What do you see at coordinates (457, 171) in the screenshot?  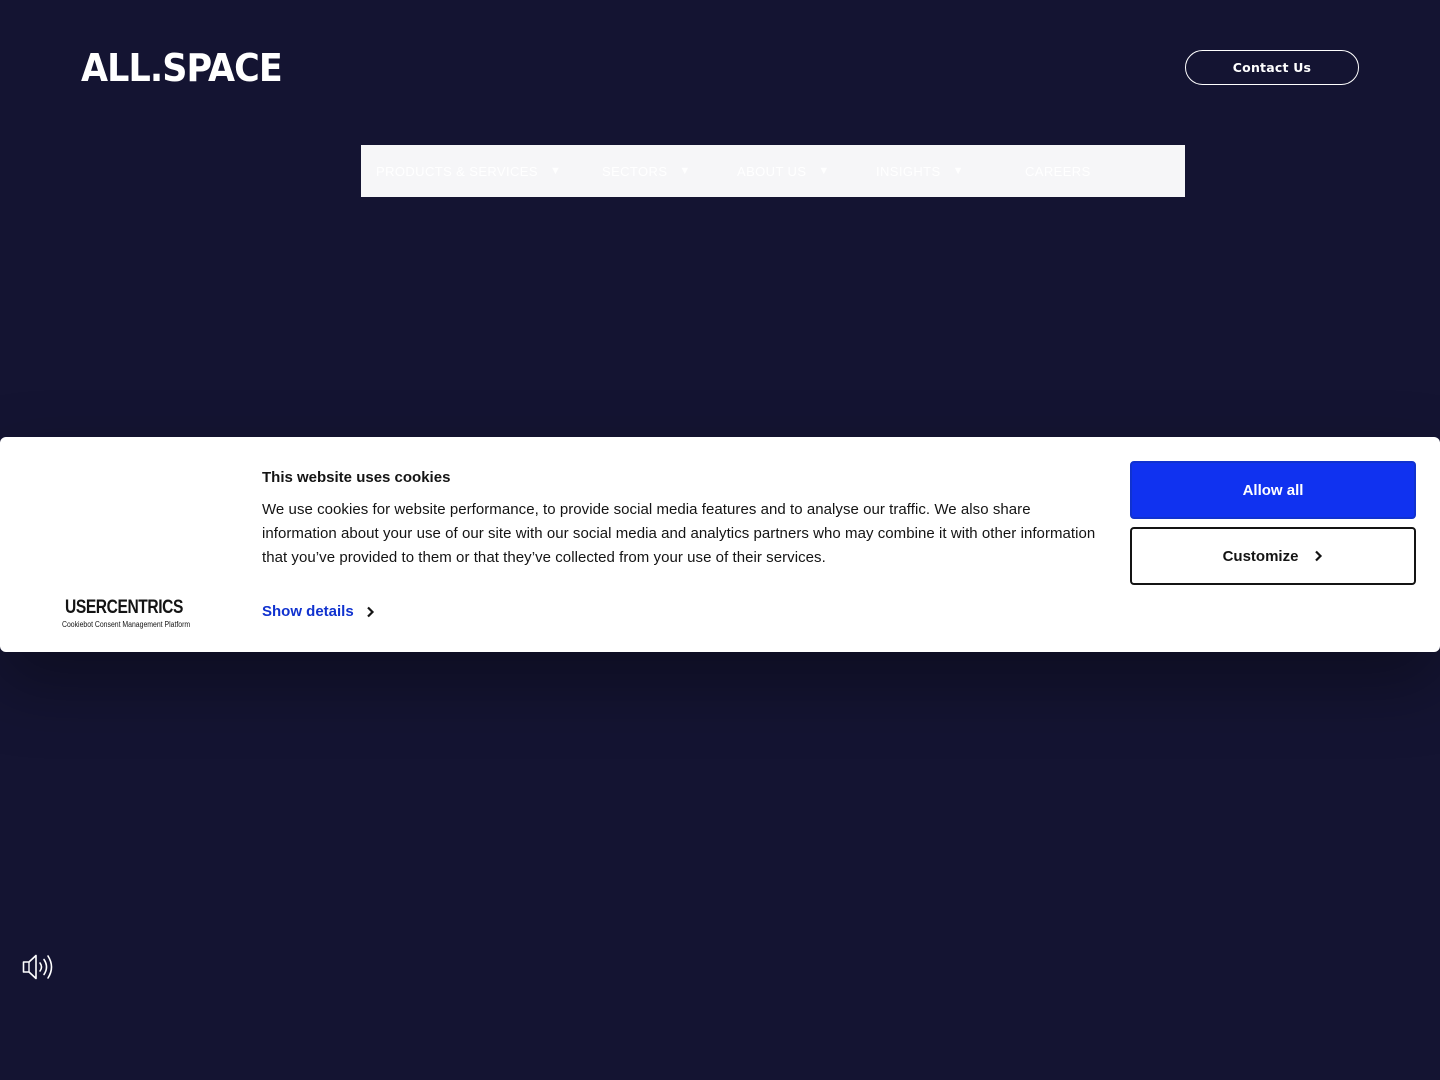 I see `nav-item-label: PRODUCTS & SERVICES` at bounding box center [457, 171].